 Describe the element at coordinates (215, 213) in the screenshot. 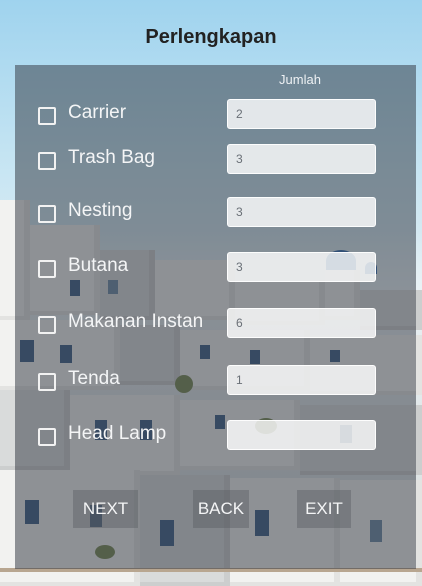

I see `equipment-row-nesting: Nesting 3` at that location.